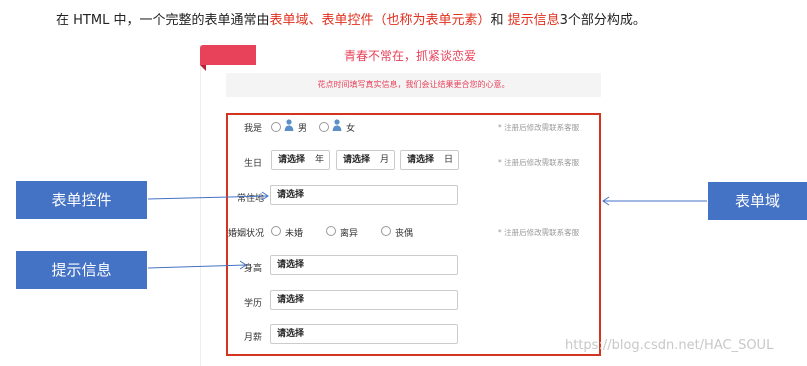  I want to click on callout-arrows, so click(427, 230).